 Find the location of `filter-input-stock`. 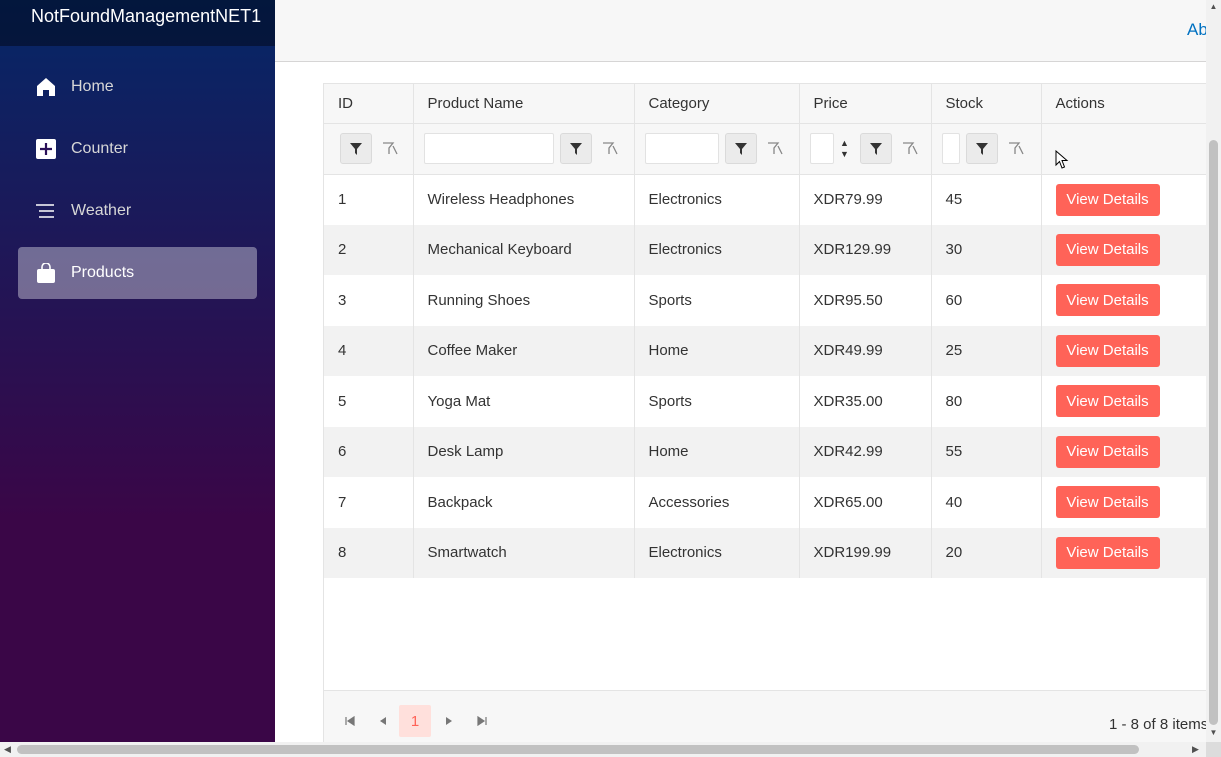

filter-input-stock is located at coordinates (950, 148).